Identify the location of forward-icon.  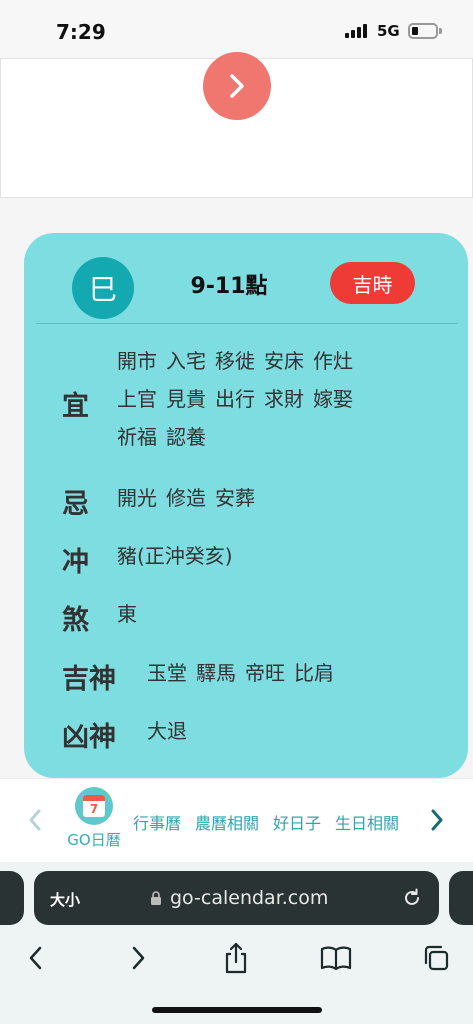
(138, 958).